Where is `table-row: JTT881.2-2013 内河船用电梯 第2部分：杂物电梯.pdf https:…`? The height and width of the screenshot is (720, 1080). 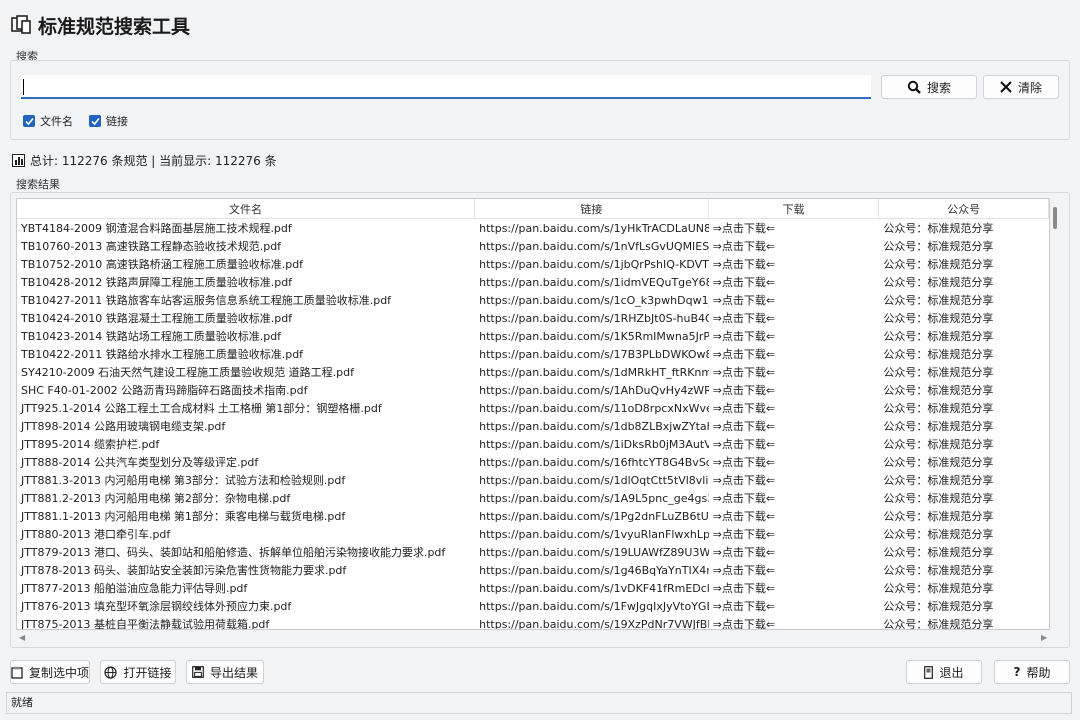
table-row: JTT881.2-2013 内河船用电梯 第2部分：杂物电梯.pdf https:… is located at coordinates (533, 498).